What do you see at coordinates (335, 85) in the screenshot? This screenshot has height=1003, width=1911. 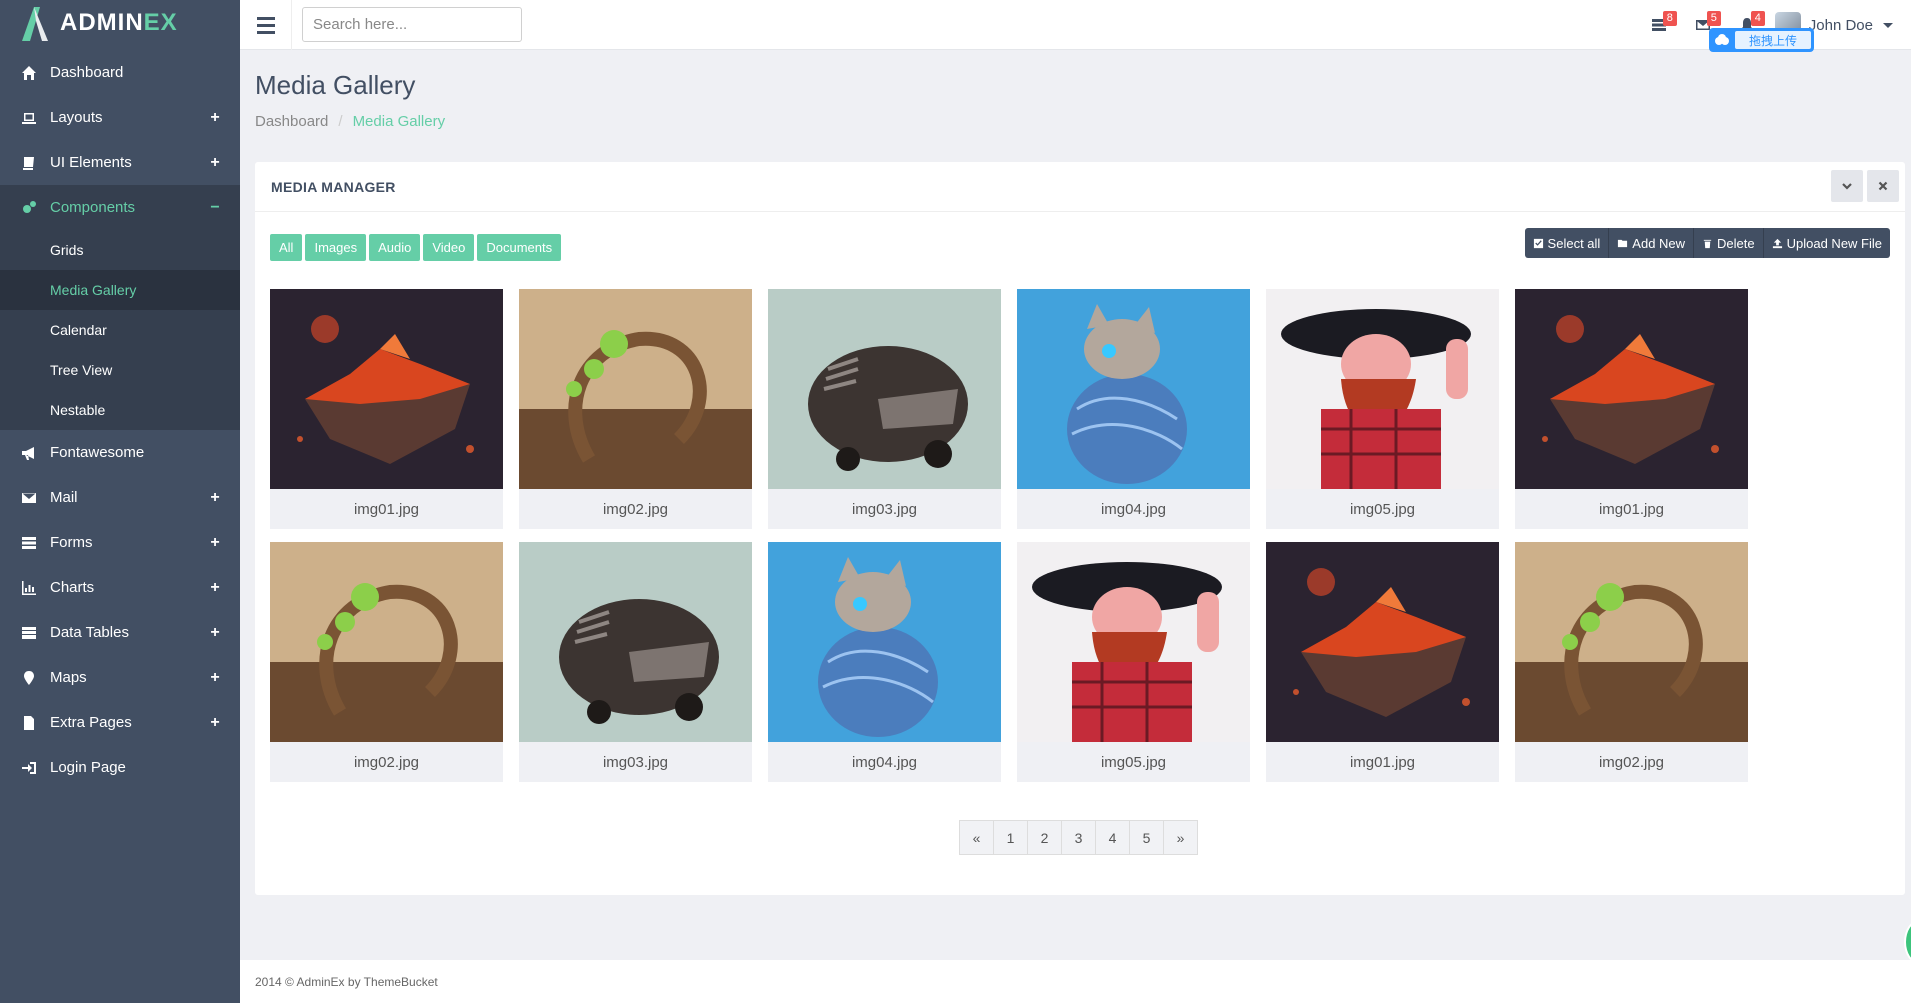 I see `page-title: Media Gallery` at bounding box center [335, 85].